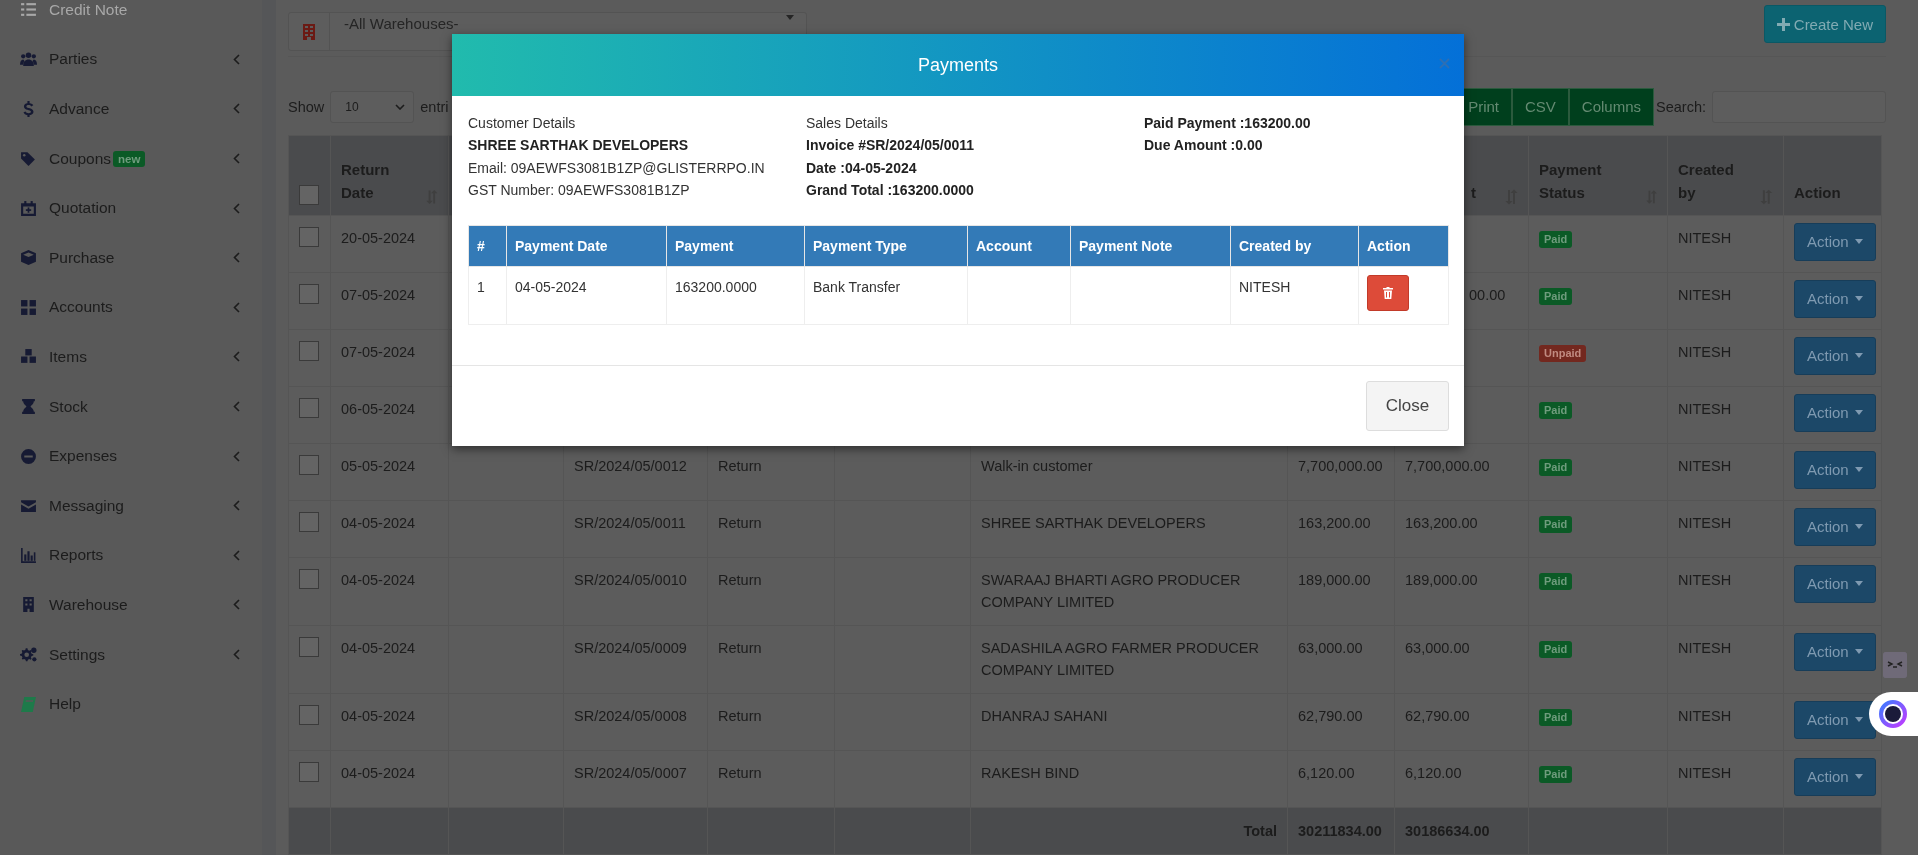 This screenshot has width=1918, height=855. What do you see at coordinates (1037, 465) in the screenshot?
I see `table-cell: Walk-in customer` at bounding box center [1037, 465].